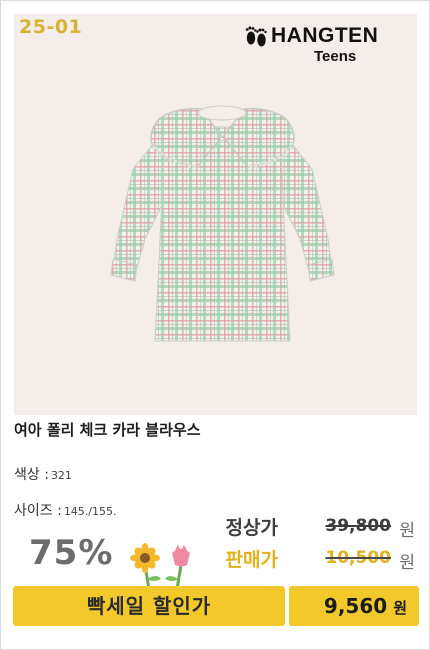 This screenshot has height=650, width=430. Describe the element at coordinates (256, 36) in the screenshot. I see `footprints-icon` at that location.